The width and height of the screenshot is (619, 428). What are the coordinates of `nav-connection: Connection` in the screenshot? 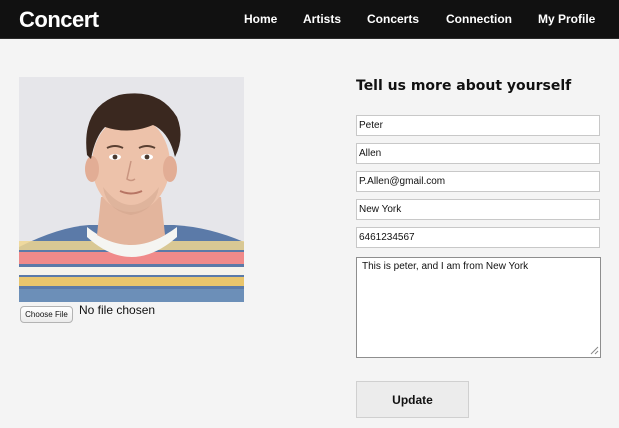 It's located at (479, 19).